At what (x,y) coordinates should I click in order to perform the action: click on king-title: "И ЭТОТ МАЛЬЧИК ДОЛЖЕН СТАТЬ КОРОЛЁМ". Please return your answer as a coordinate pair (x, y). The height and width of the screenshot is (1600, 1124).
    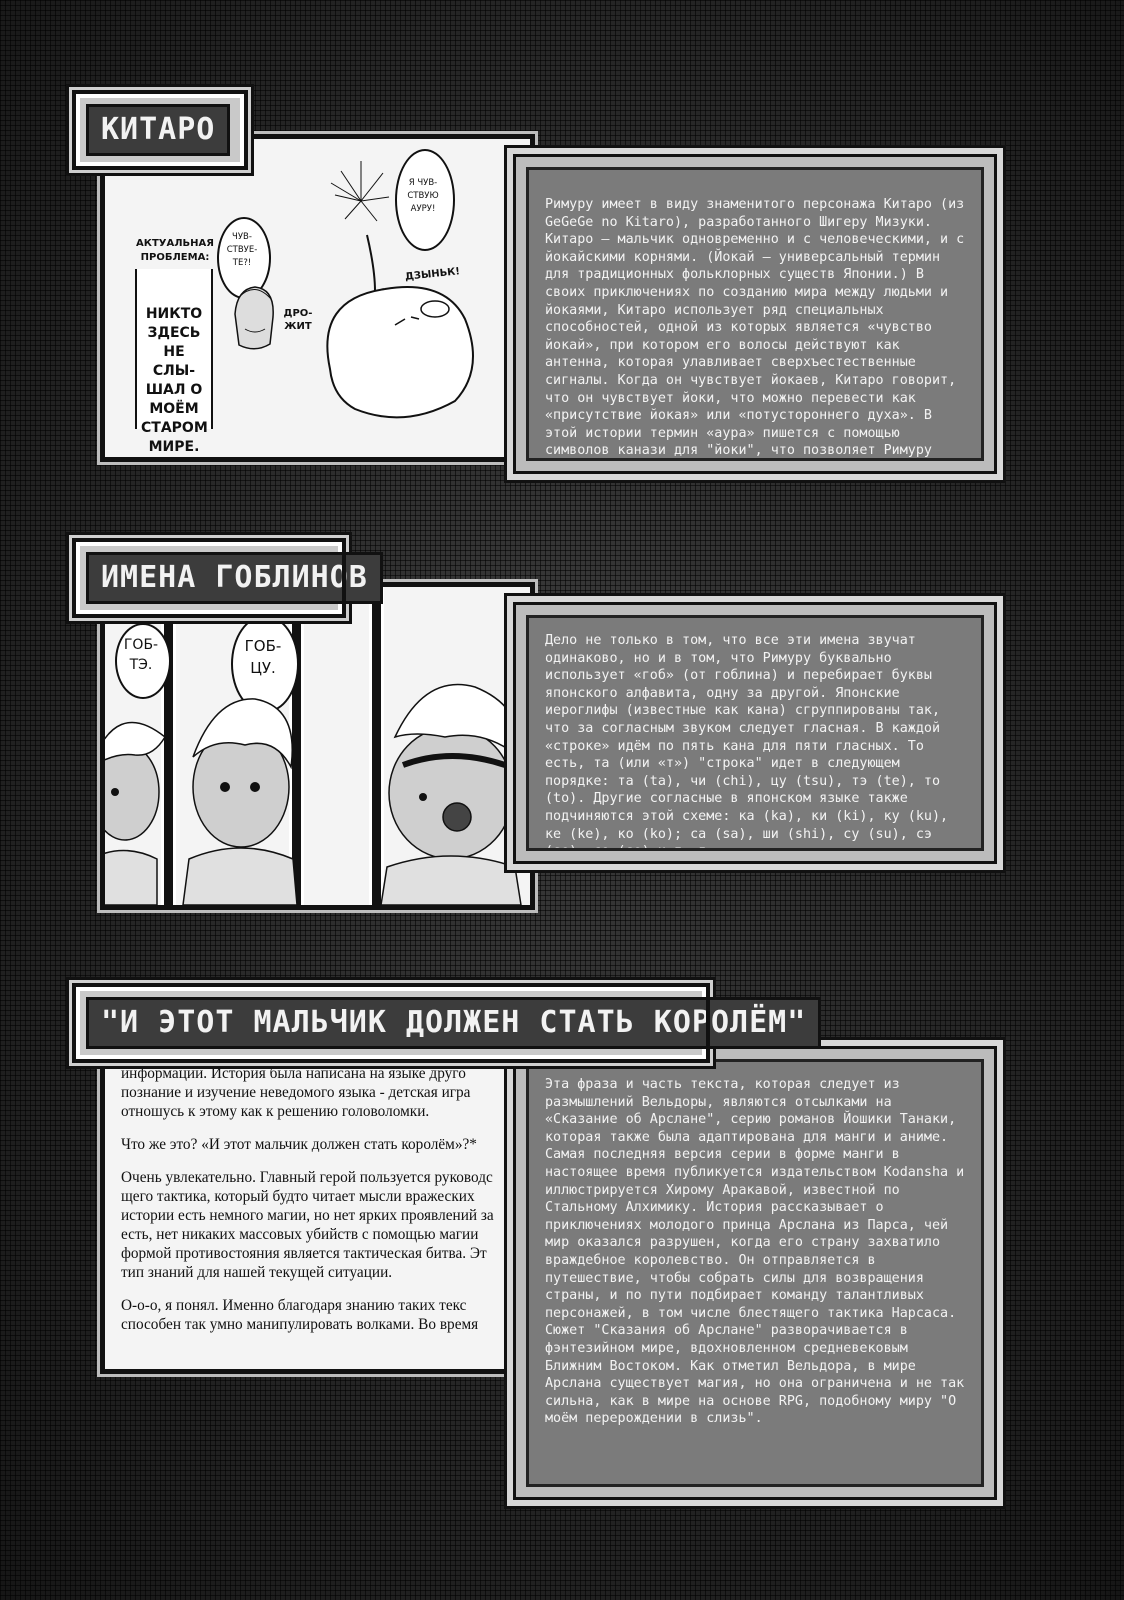
    Looking at the image, I should click on (454, 1023).